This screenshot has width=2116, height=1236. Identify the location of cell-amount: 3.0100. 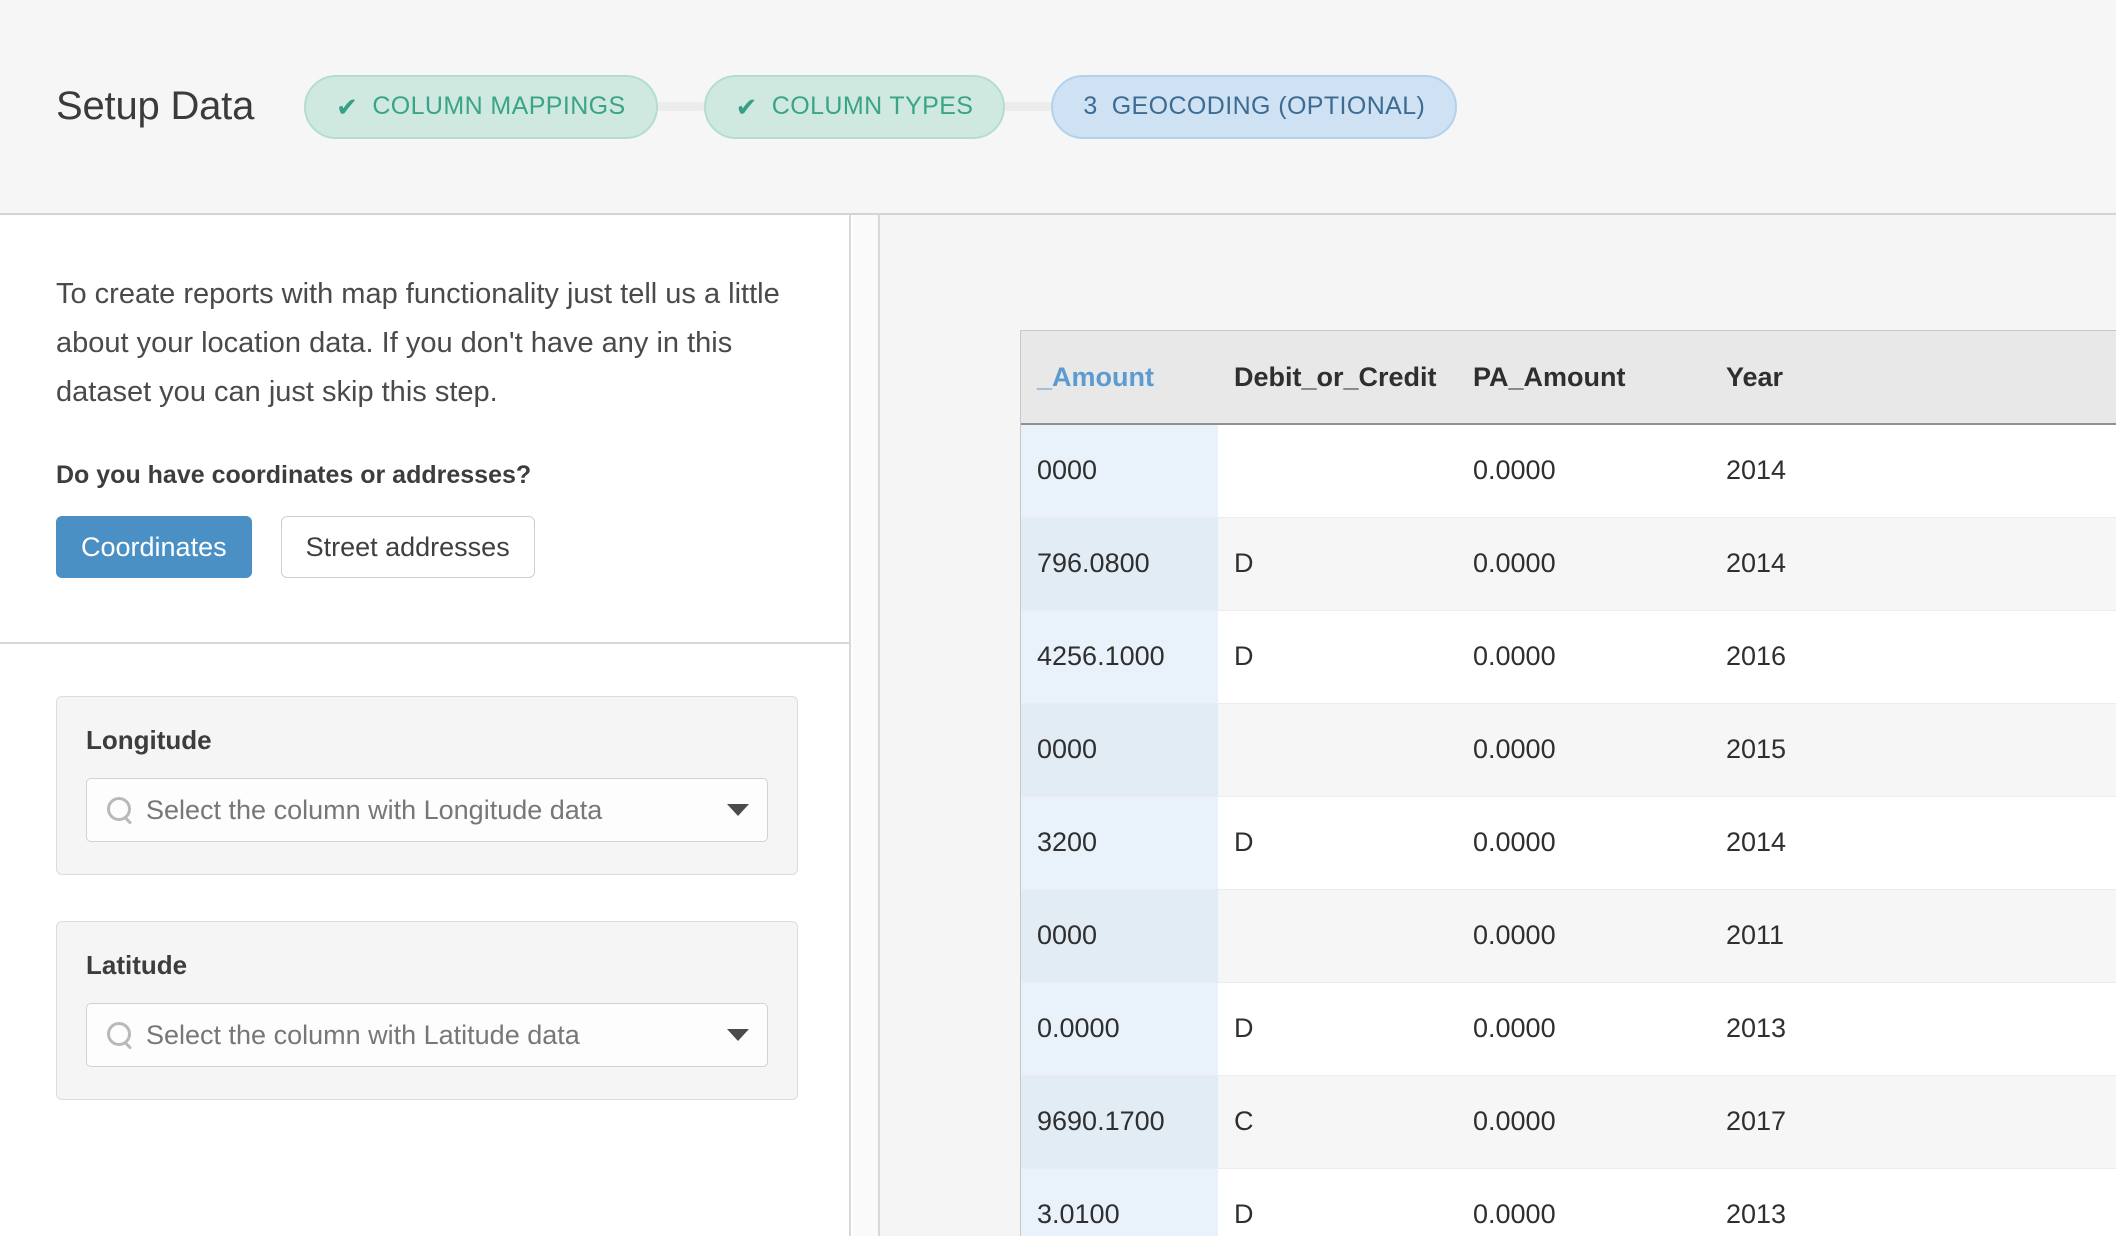
(1119, 1202).